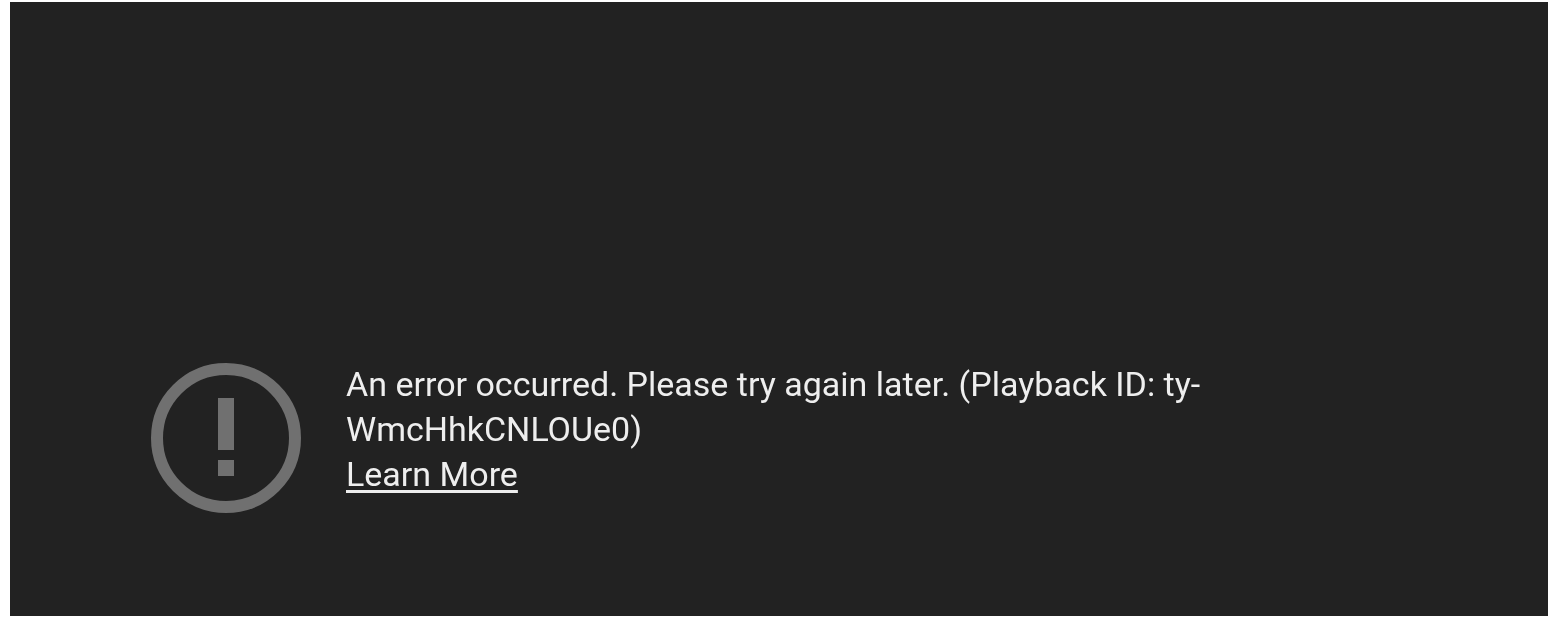 This screenshot has height=625, width=1548. Describe the element at coordinates (226, 438) in the screenshot. I see `warning-icon` at that location.